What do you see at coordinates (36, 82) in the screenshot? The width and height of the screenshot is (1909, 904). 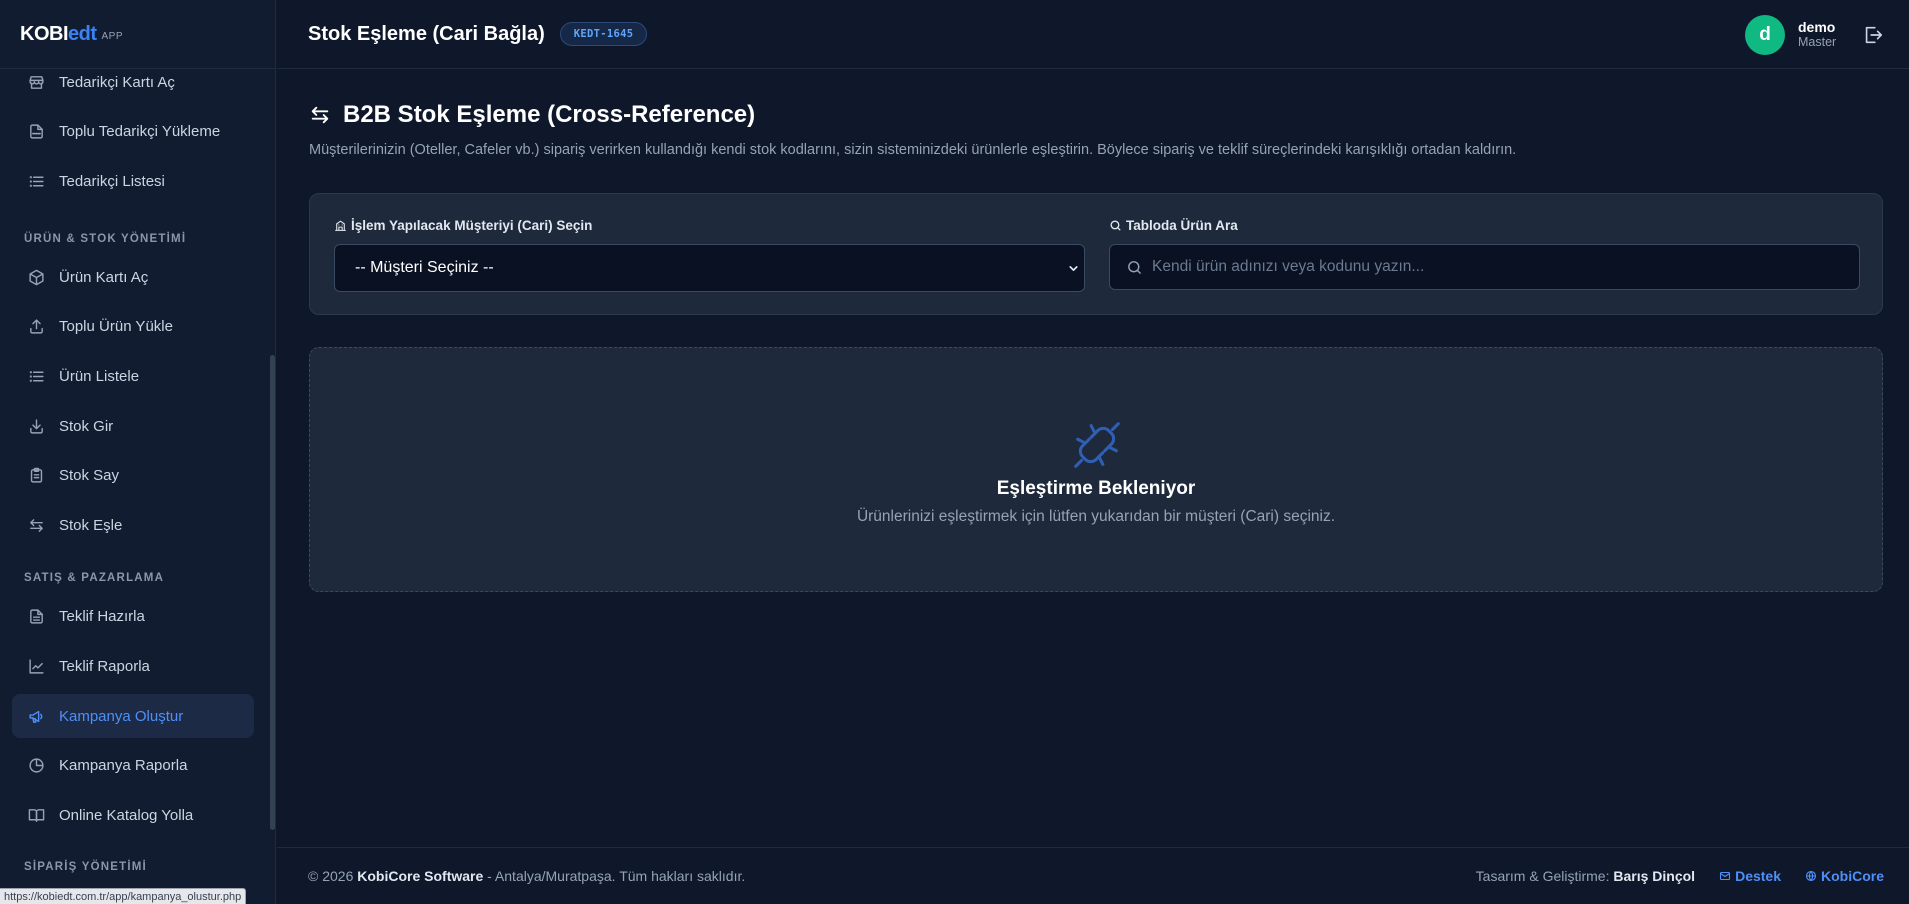 I see `store-icon` at bounding box center [36, 82].